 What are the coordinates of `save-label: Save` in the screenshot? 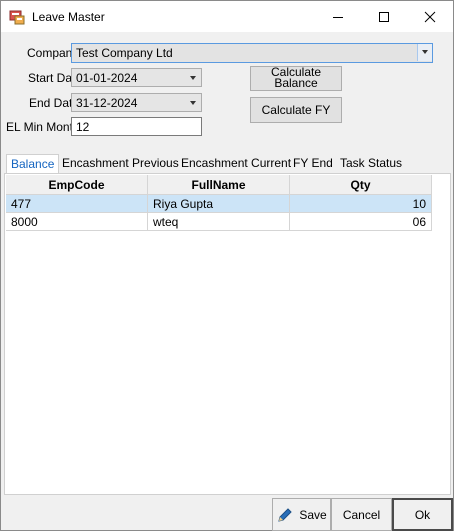 It's located at (313, 514).